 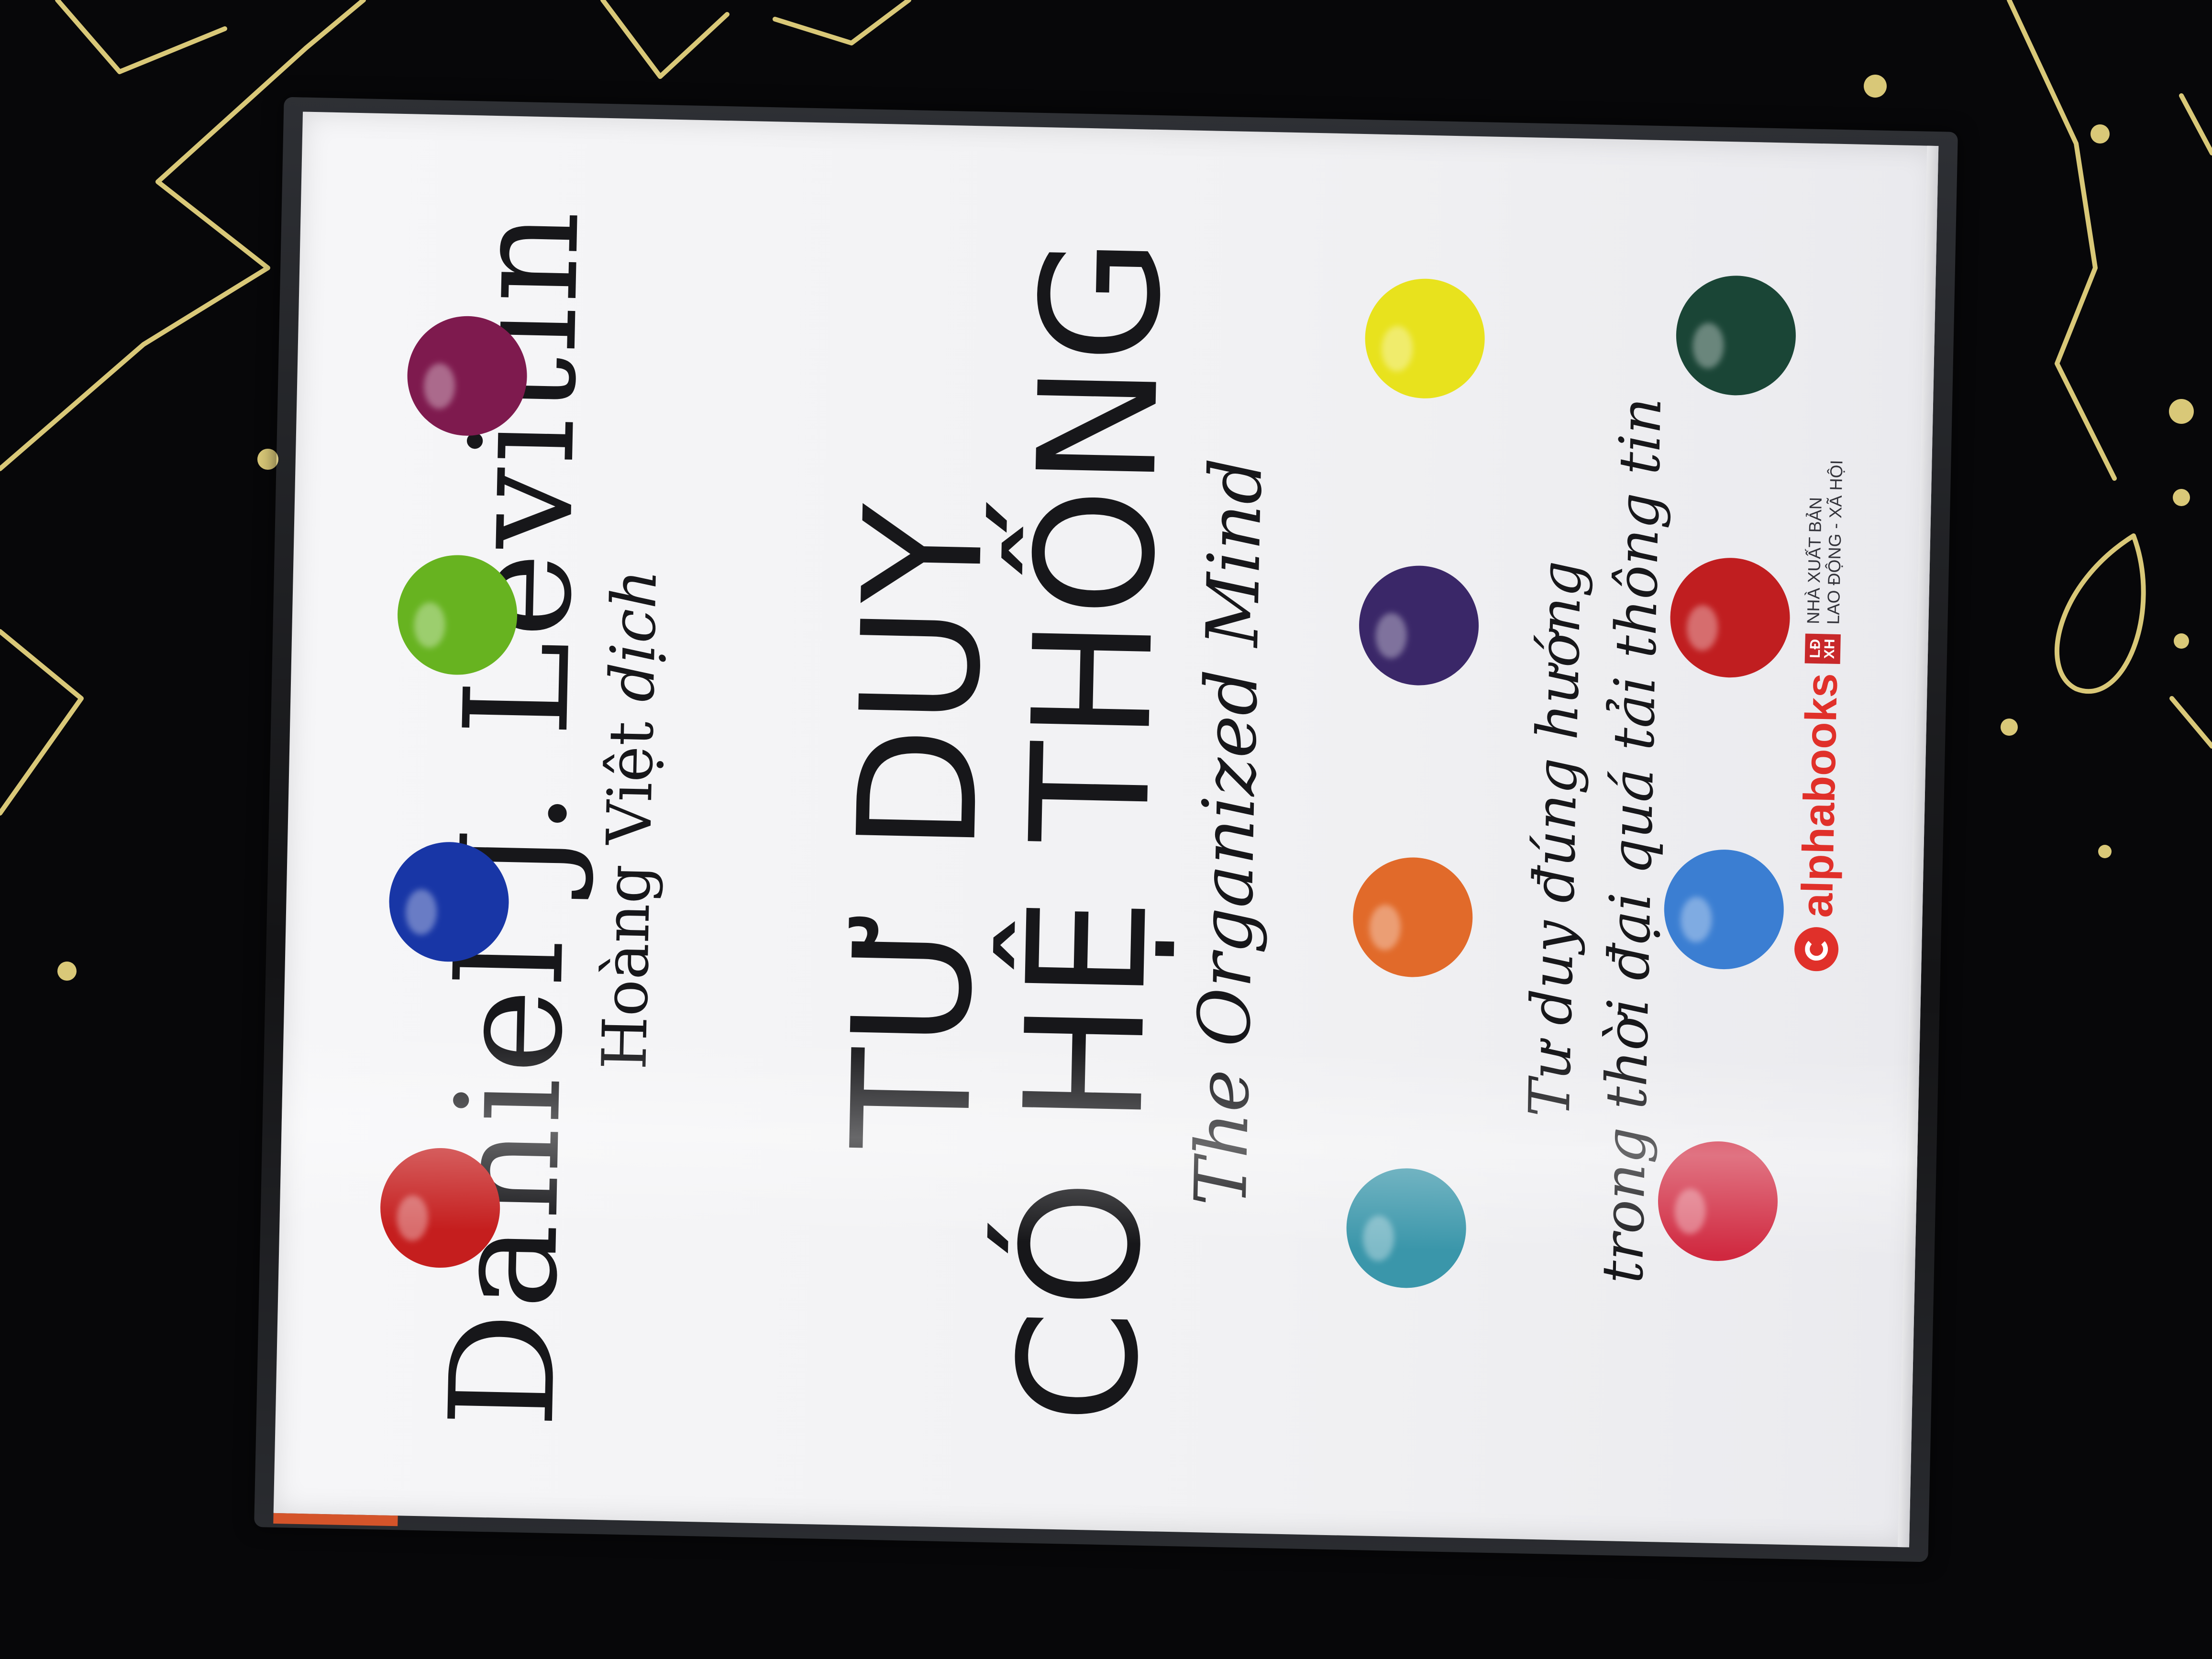 What do you see at coordinates (1814, 561) in the screenshot?
I see `publishing-house-line1: NHÀ XUẤT BẢN` at bounding box center [1814, 561].